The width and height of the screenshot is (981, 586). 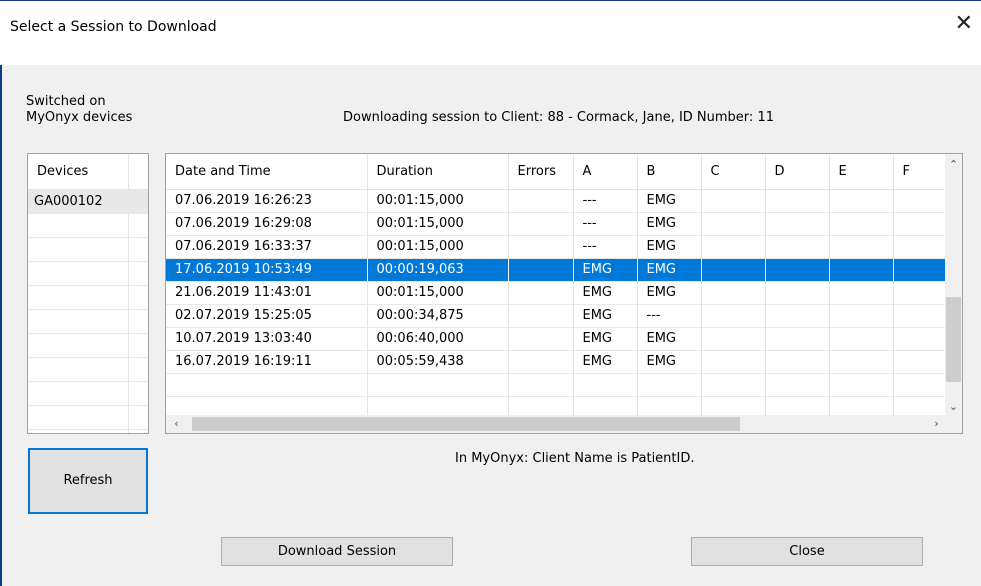 I want to click on session-cell: 00:06:40,000, so click(x=438, y=339).